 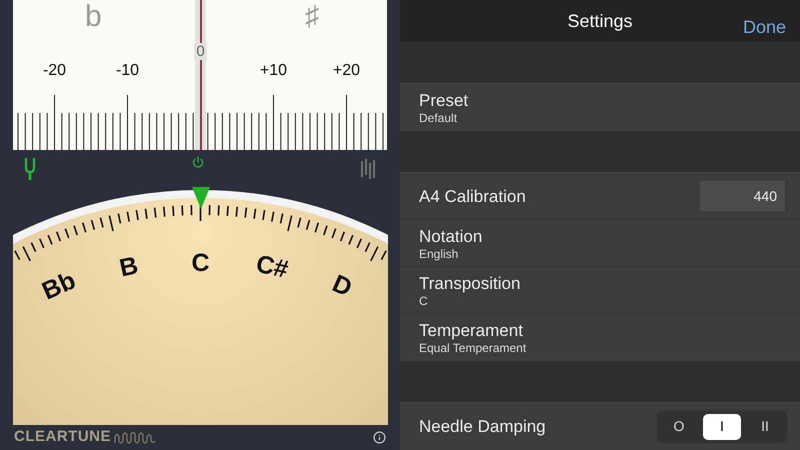 What do you see at coordinates (471, 330) in the screenshot?
I see `row-label: Temperament` at bounding box center [471, 330].